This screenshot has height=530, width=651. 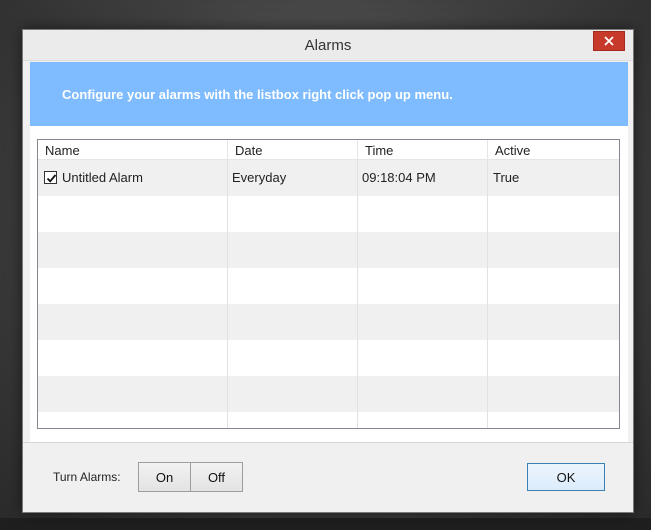 I want to click on desktop-background, so click(x=325, y=524).